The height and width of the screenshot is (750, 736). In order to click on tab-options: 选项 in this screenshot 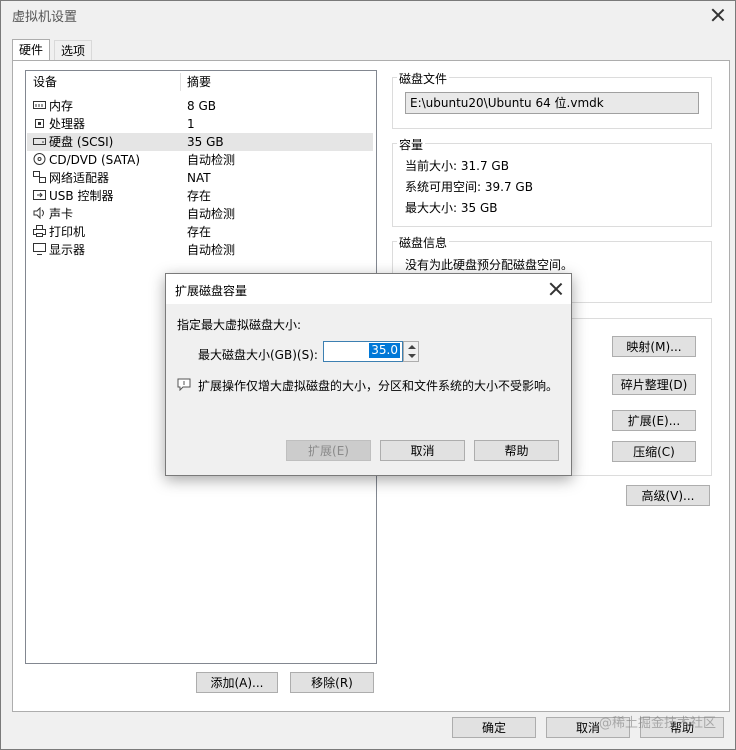, I will do `click(73, 50)`.